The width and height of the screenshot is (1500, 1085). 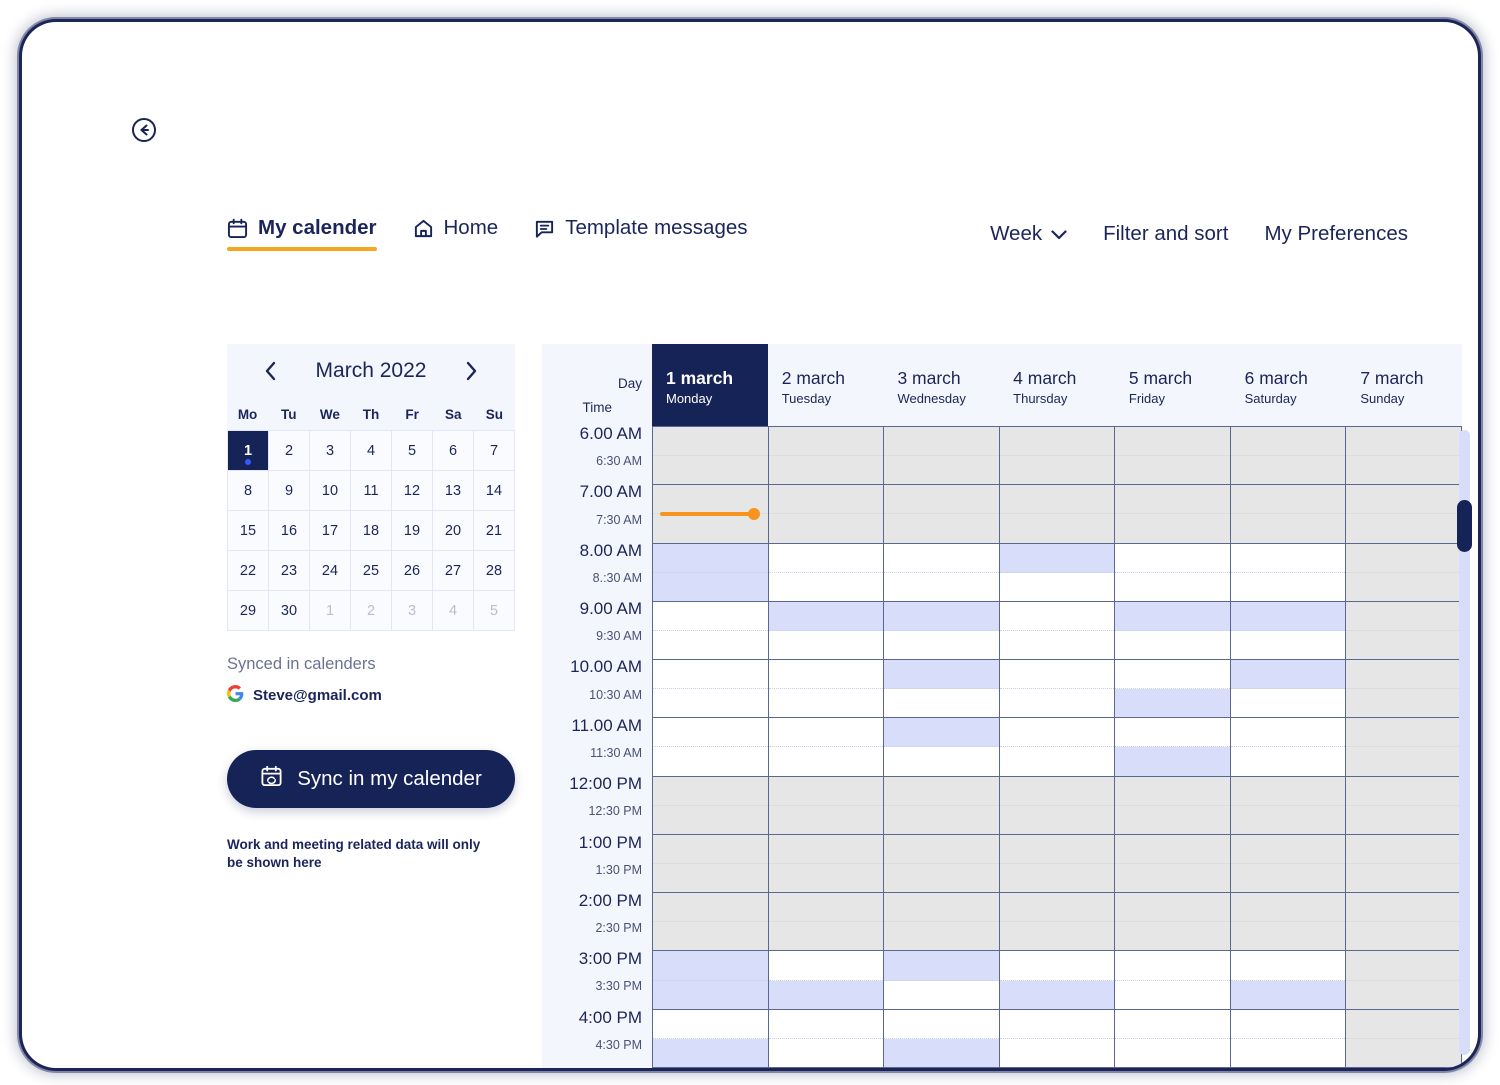 I want to click on mini-calendar-day: 19, so click(x=412, y=531).